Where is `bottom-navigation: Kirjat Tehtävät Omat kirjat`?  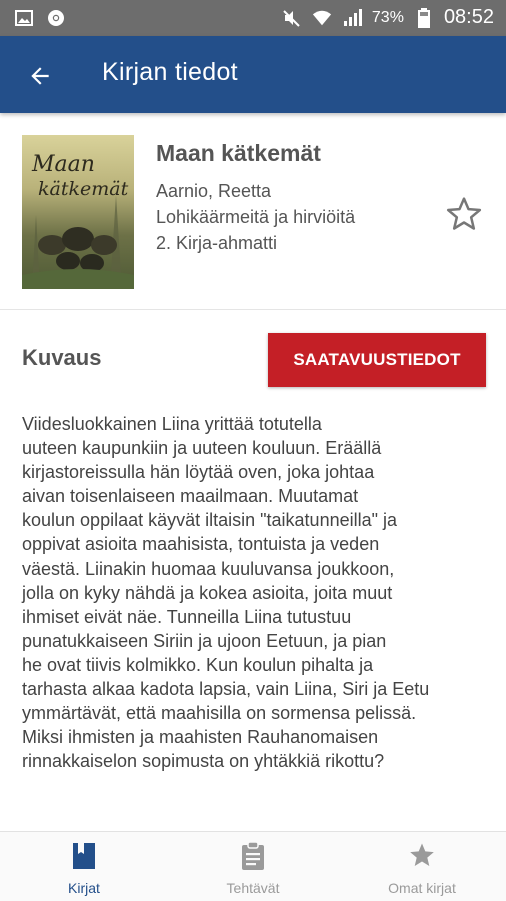 bottom-navigation: Kirjat Tehtävät Omat kirjat is located at coordinates (253, 866).